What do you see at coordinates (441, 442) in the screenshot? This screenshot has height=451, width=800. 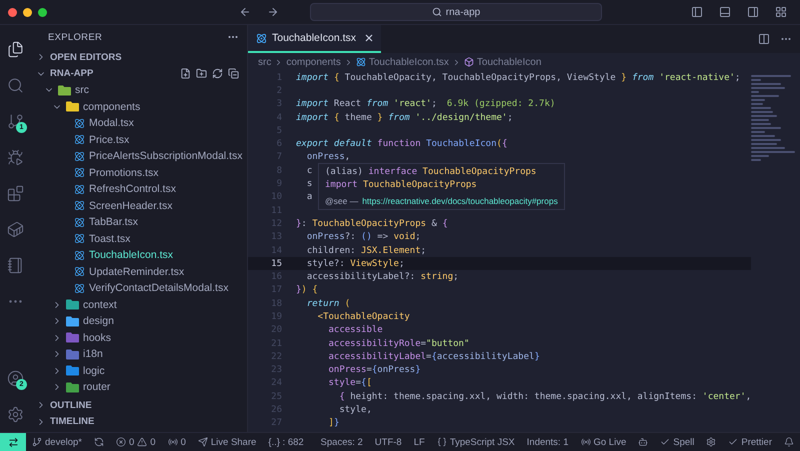 I see `braces-icon` at bounding box center [441, 442].